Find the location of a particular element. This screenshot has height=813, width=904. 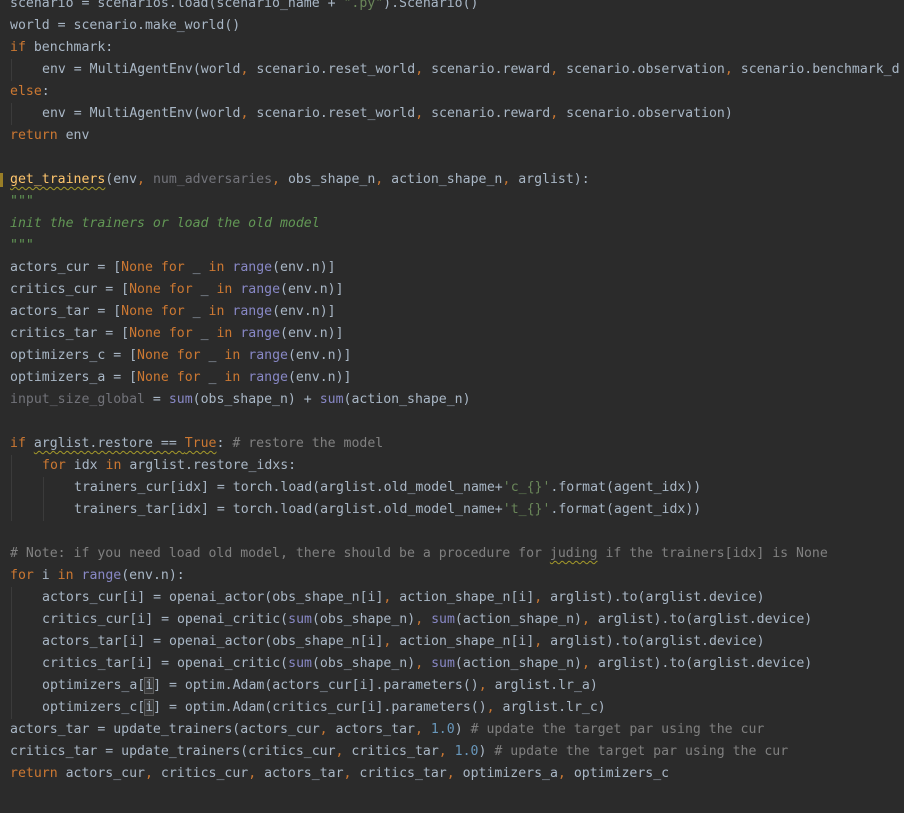

code-token: (obs_shape_n) + is located at coordinates (256, 399).